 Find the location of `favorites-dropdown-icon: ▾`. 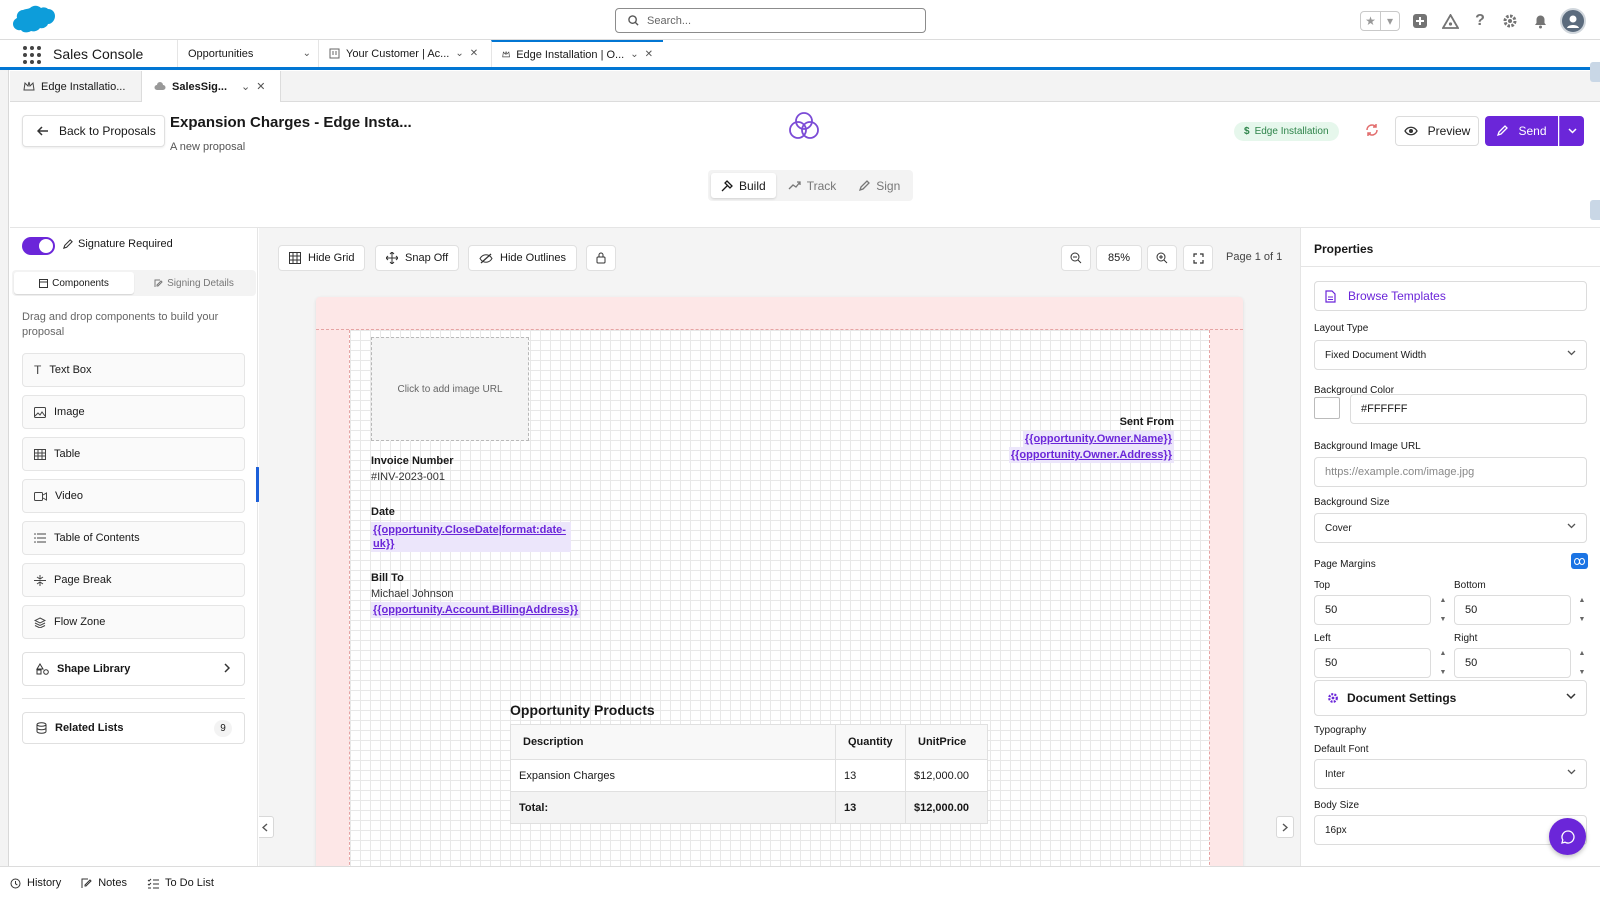

favorites-dropdown-icon: ▾ is located at coordinates (1389, 21).